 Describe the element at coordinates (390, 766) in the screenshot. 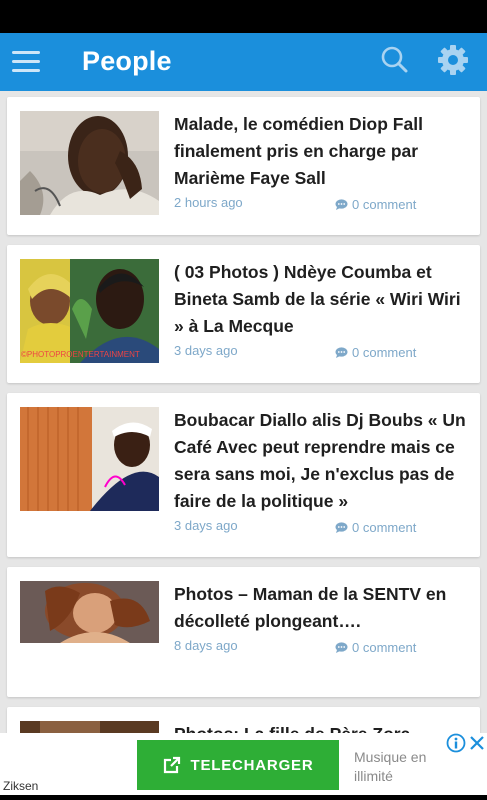

I see `ad-tagline: Musique en illimité` at that location.